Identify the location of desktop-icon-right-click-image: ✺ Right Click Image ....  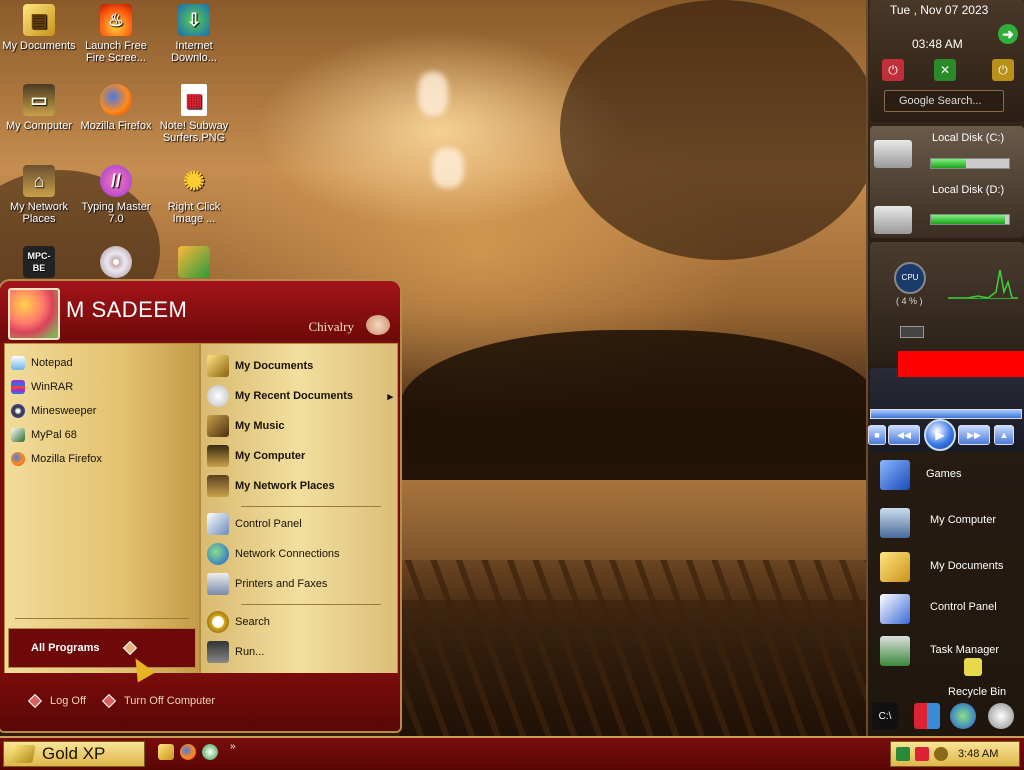
(194, 195).